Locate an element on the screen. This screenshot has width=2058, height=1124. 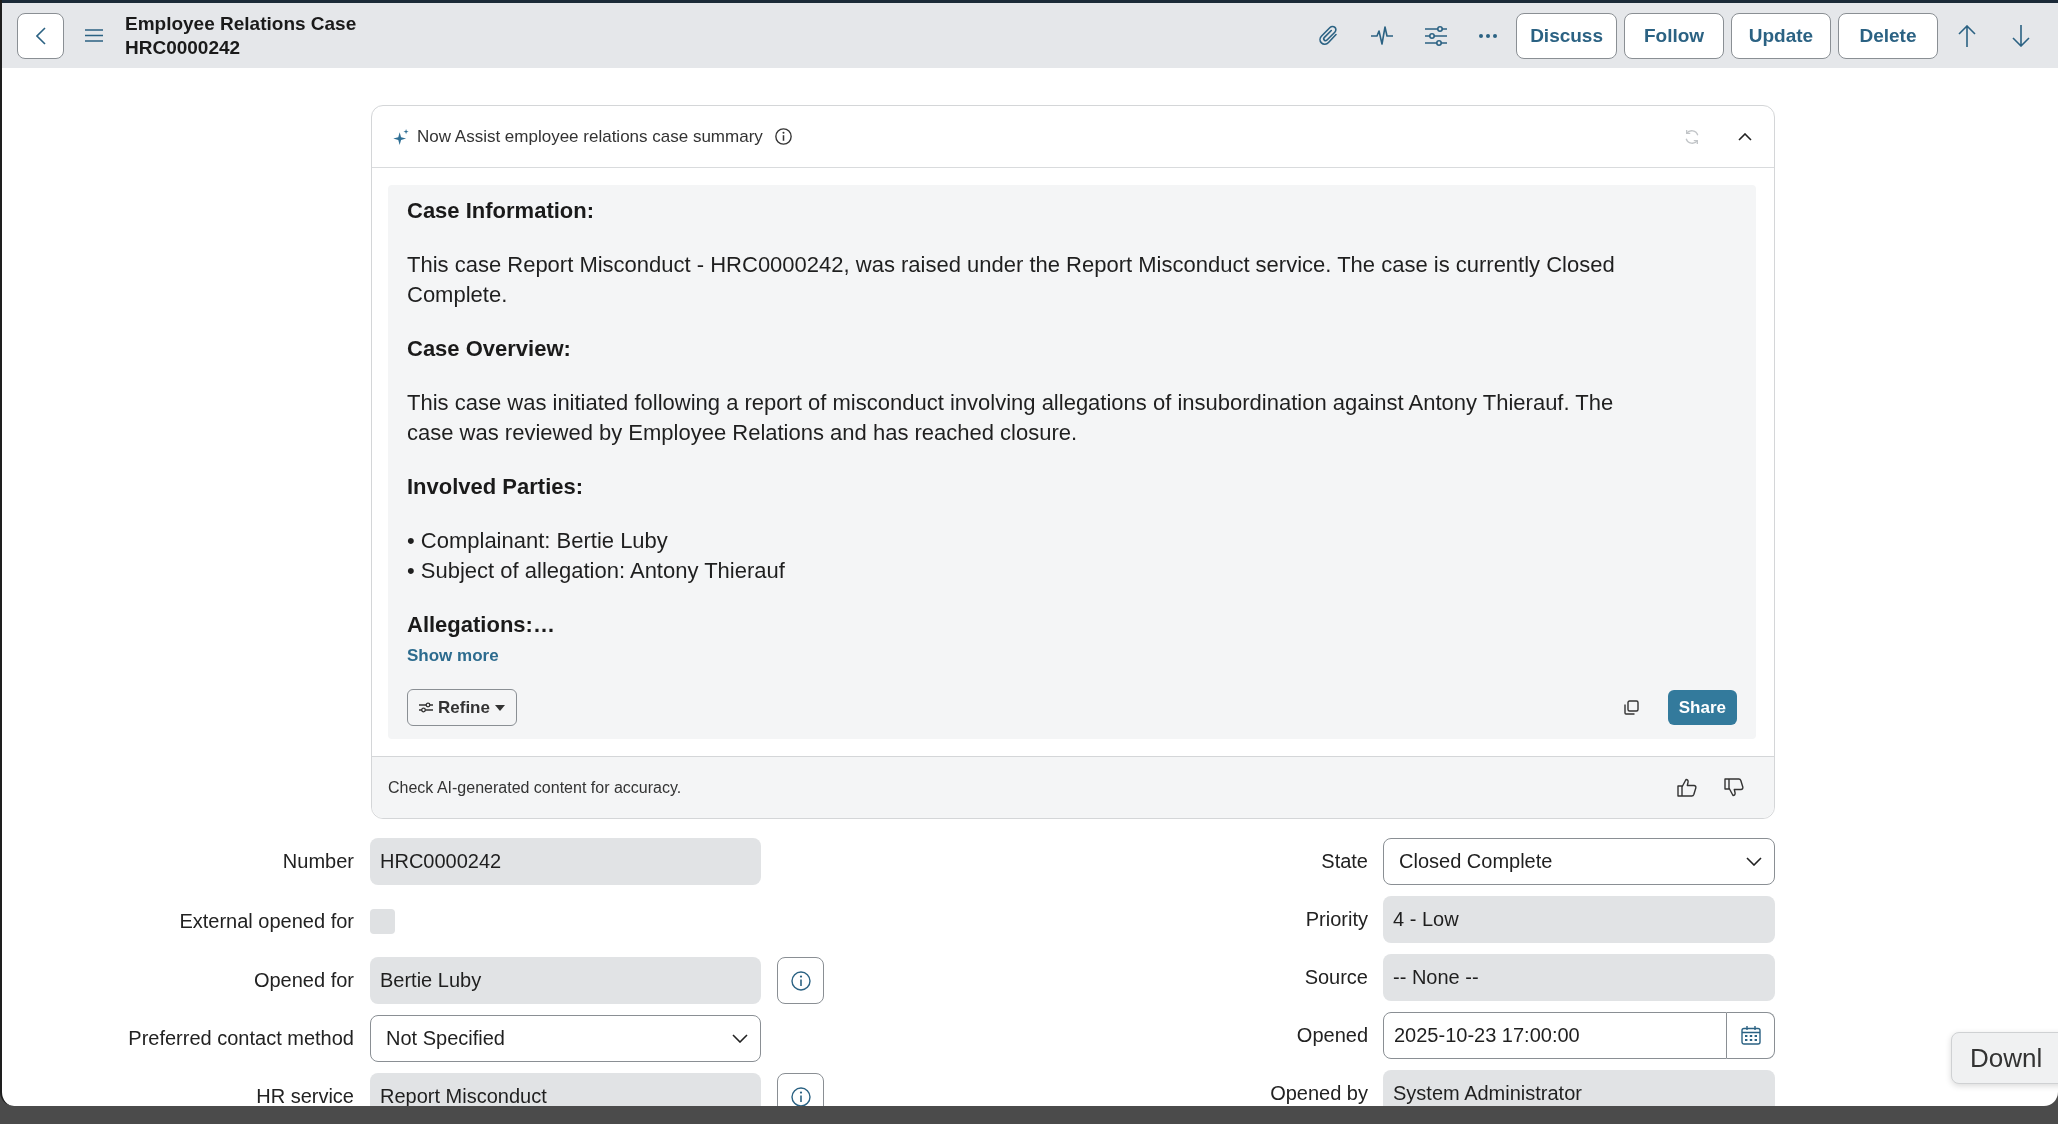
back-button is located at coordinates (40, 35).